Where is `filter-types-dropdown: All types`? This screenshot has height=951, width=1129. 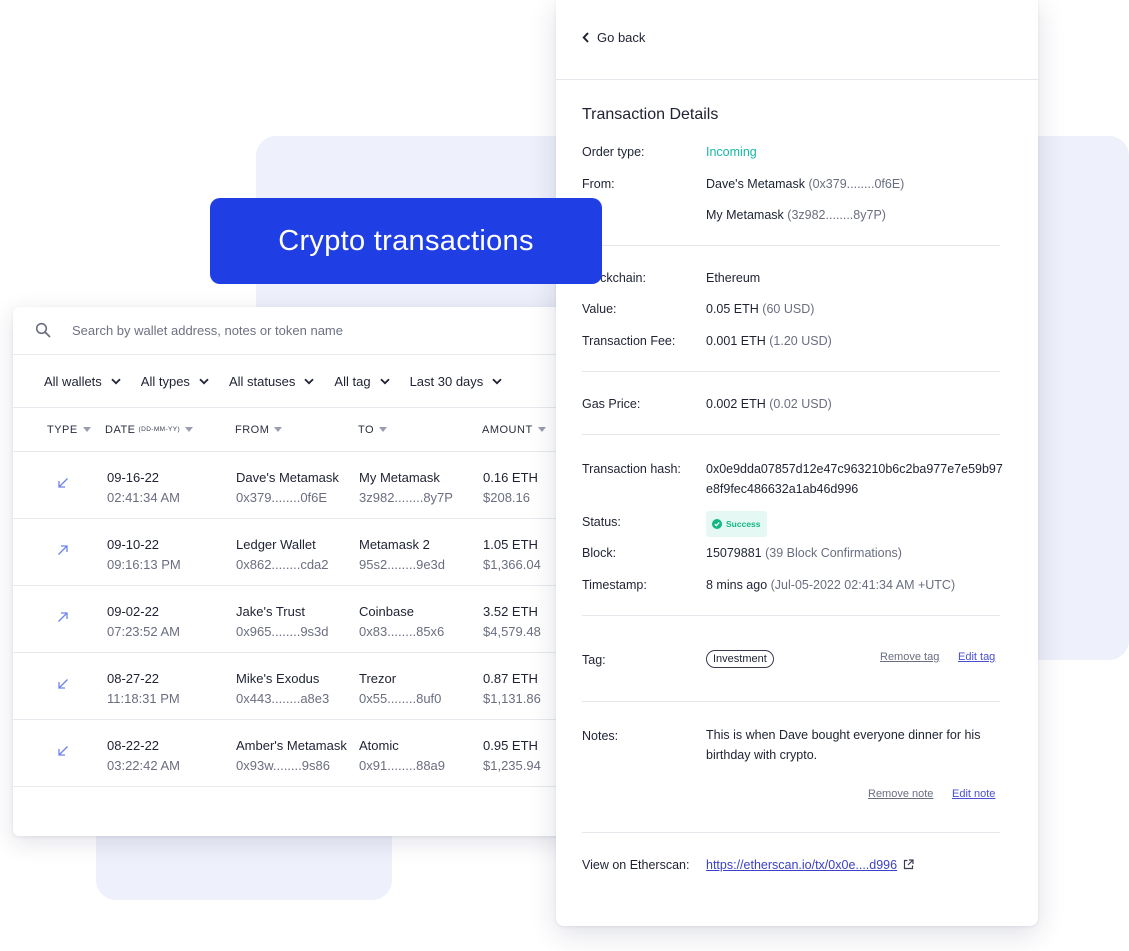
filter-types-dropdown: All types is located at coordinates (175, 381).